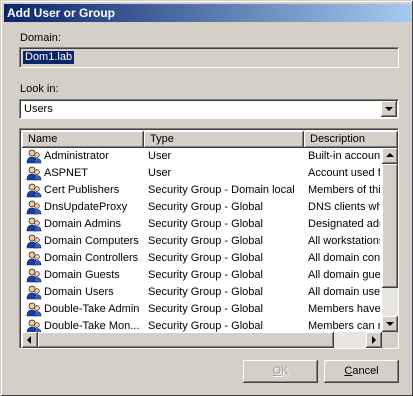 This screenshot has height=396, width=413. I want to click on horizontal-scrollbar, so click(202, 340).